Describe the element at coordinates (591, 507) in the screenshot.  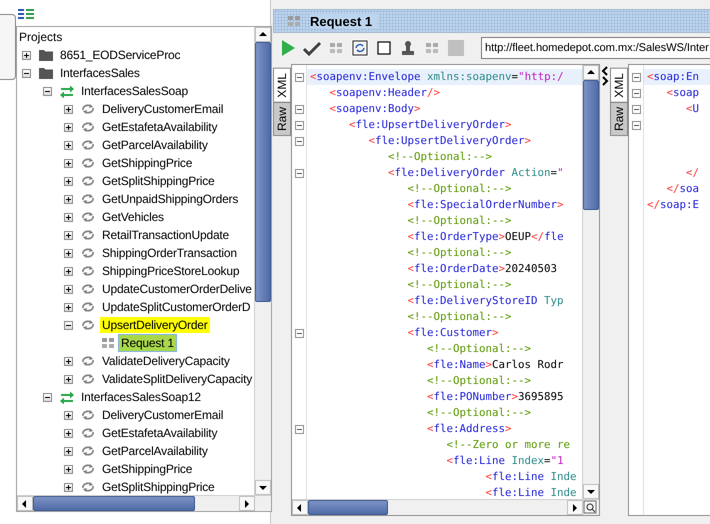
I see `zoom-icon` at that location.